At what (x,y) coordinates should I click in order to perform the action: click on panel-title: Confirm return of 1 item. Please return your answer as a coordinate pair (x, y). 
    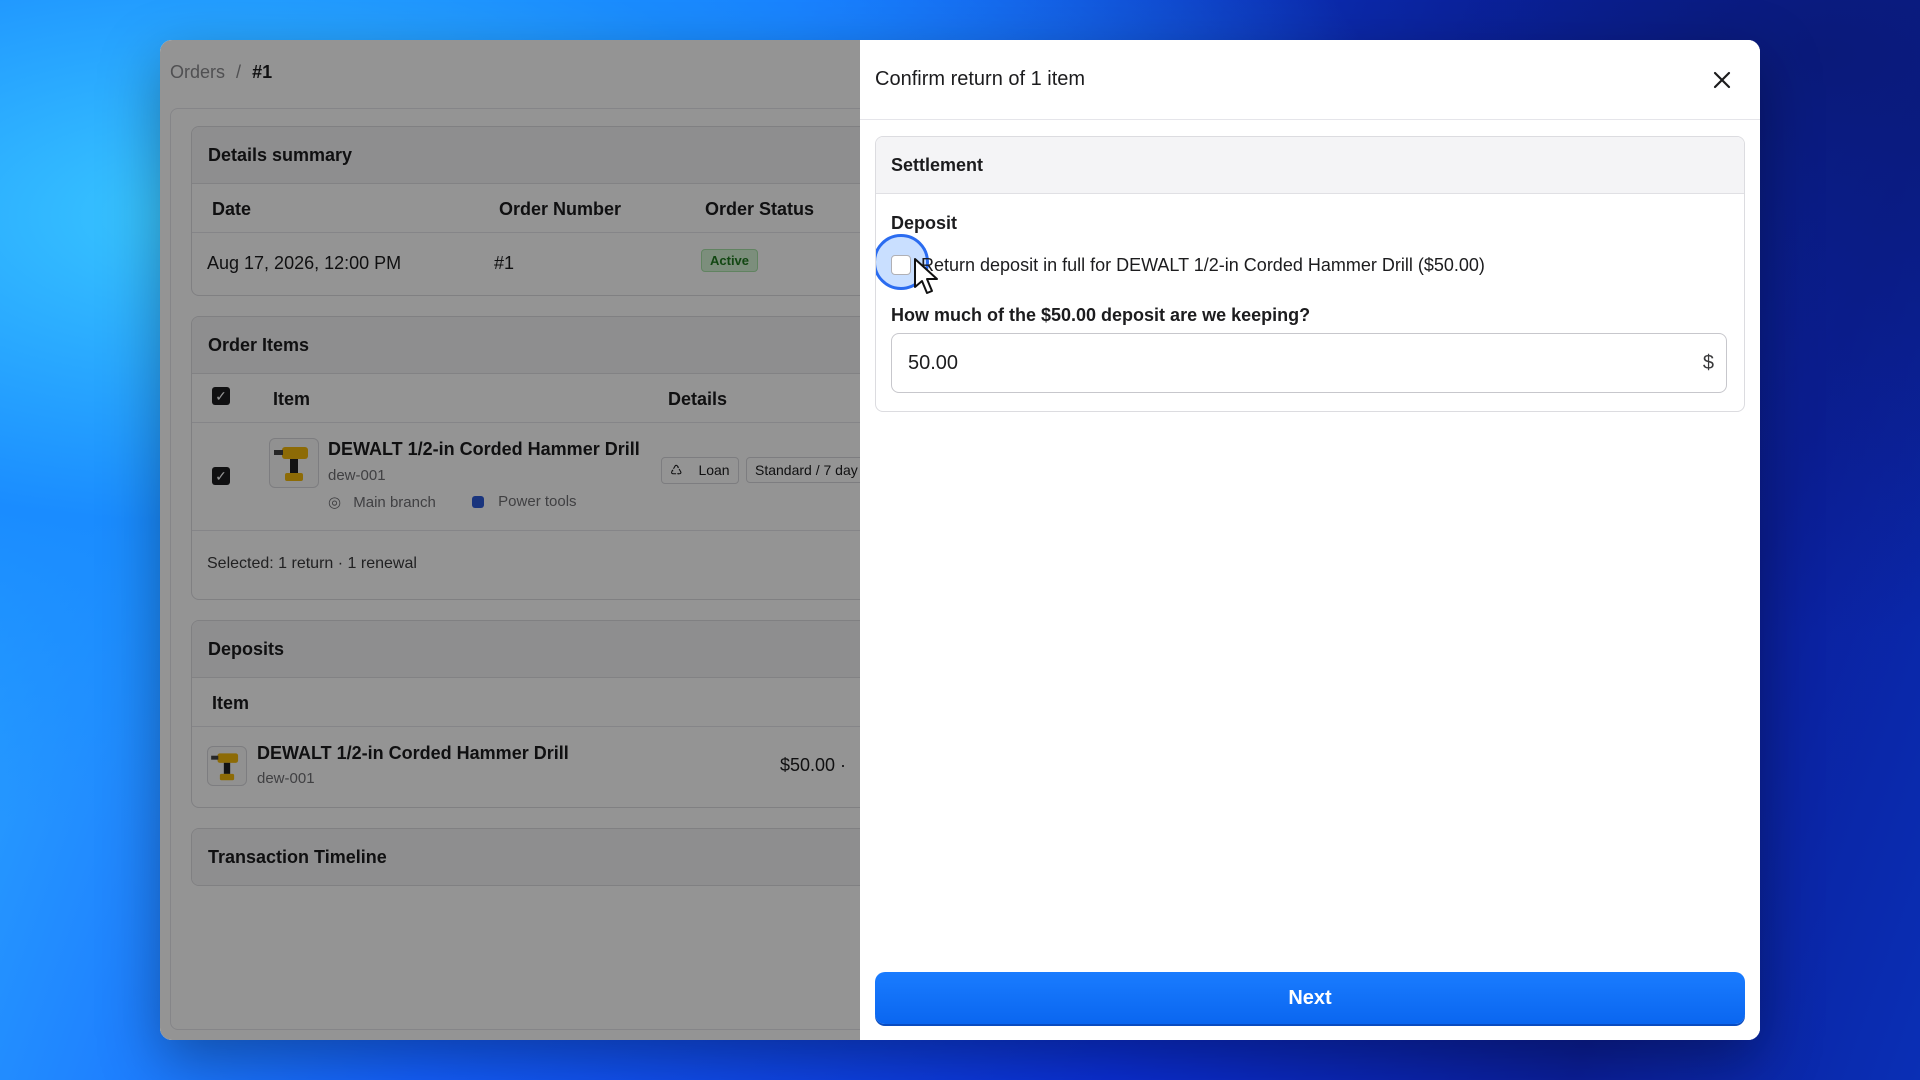
    Looking at the image, I should click on (980, 79).